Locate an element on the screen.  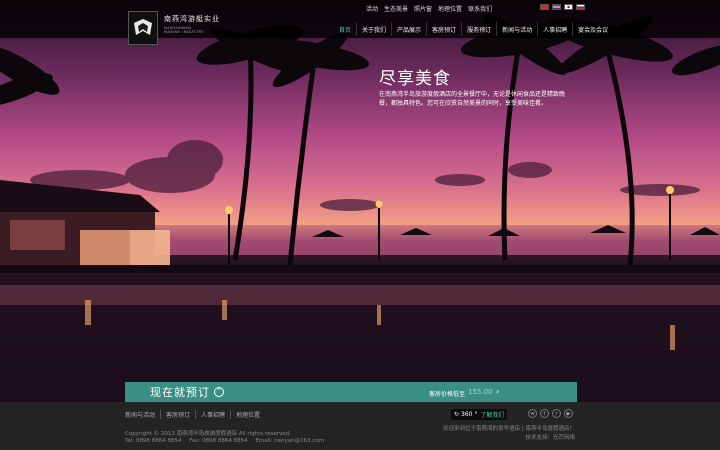
language-flags is located at coordinates (562, 7).